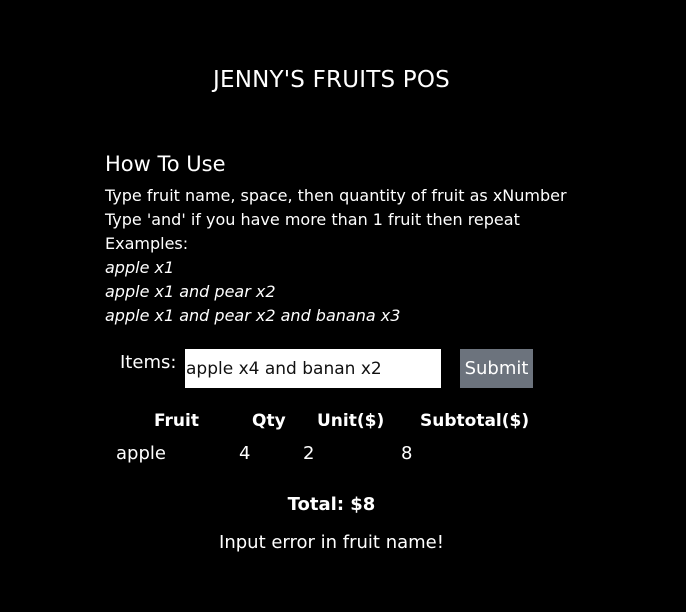 Image resolution: width=686 pixels, height=612 pixels. Describe the element at coordinates (176, 421) in the screenshot. I see `column-header-fruit: Fruit` at that location.